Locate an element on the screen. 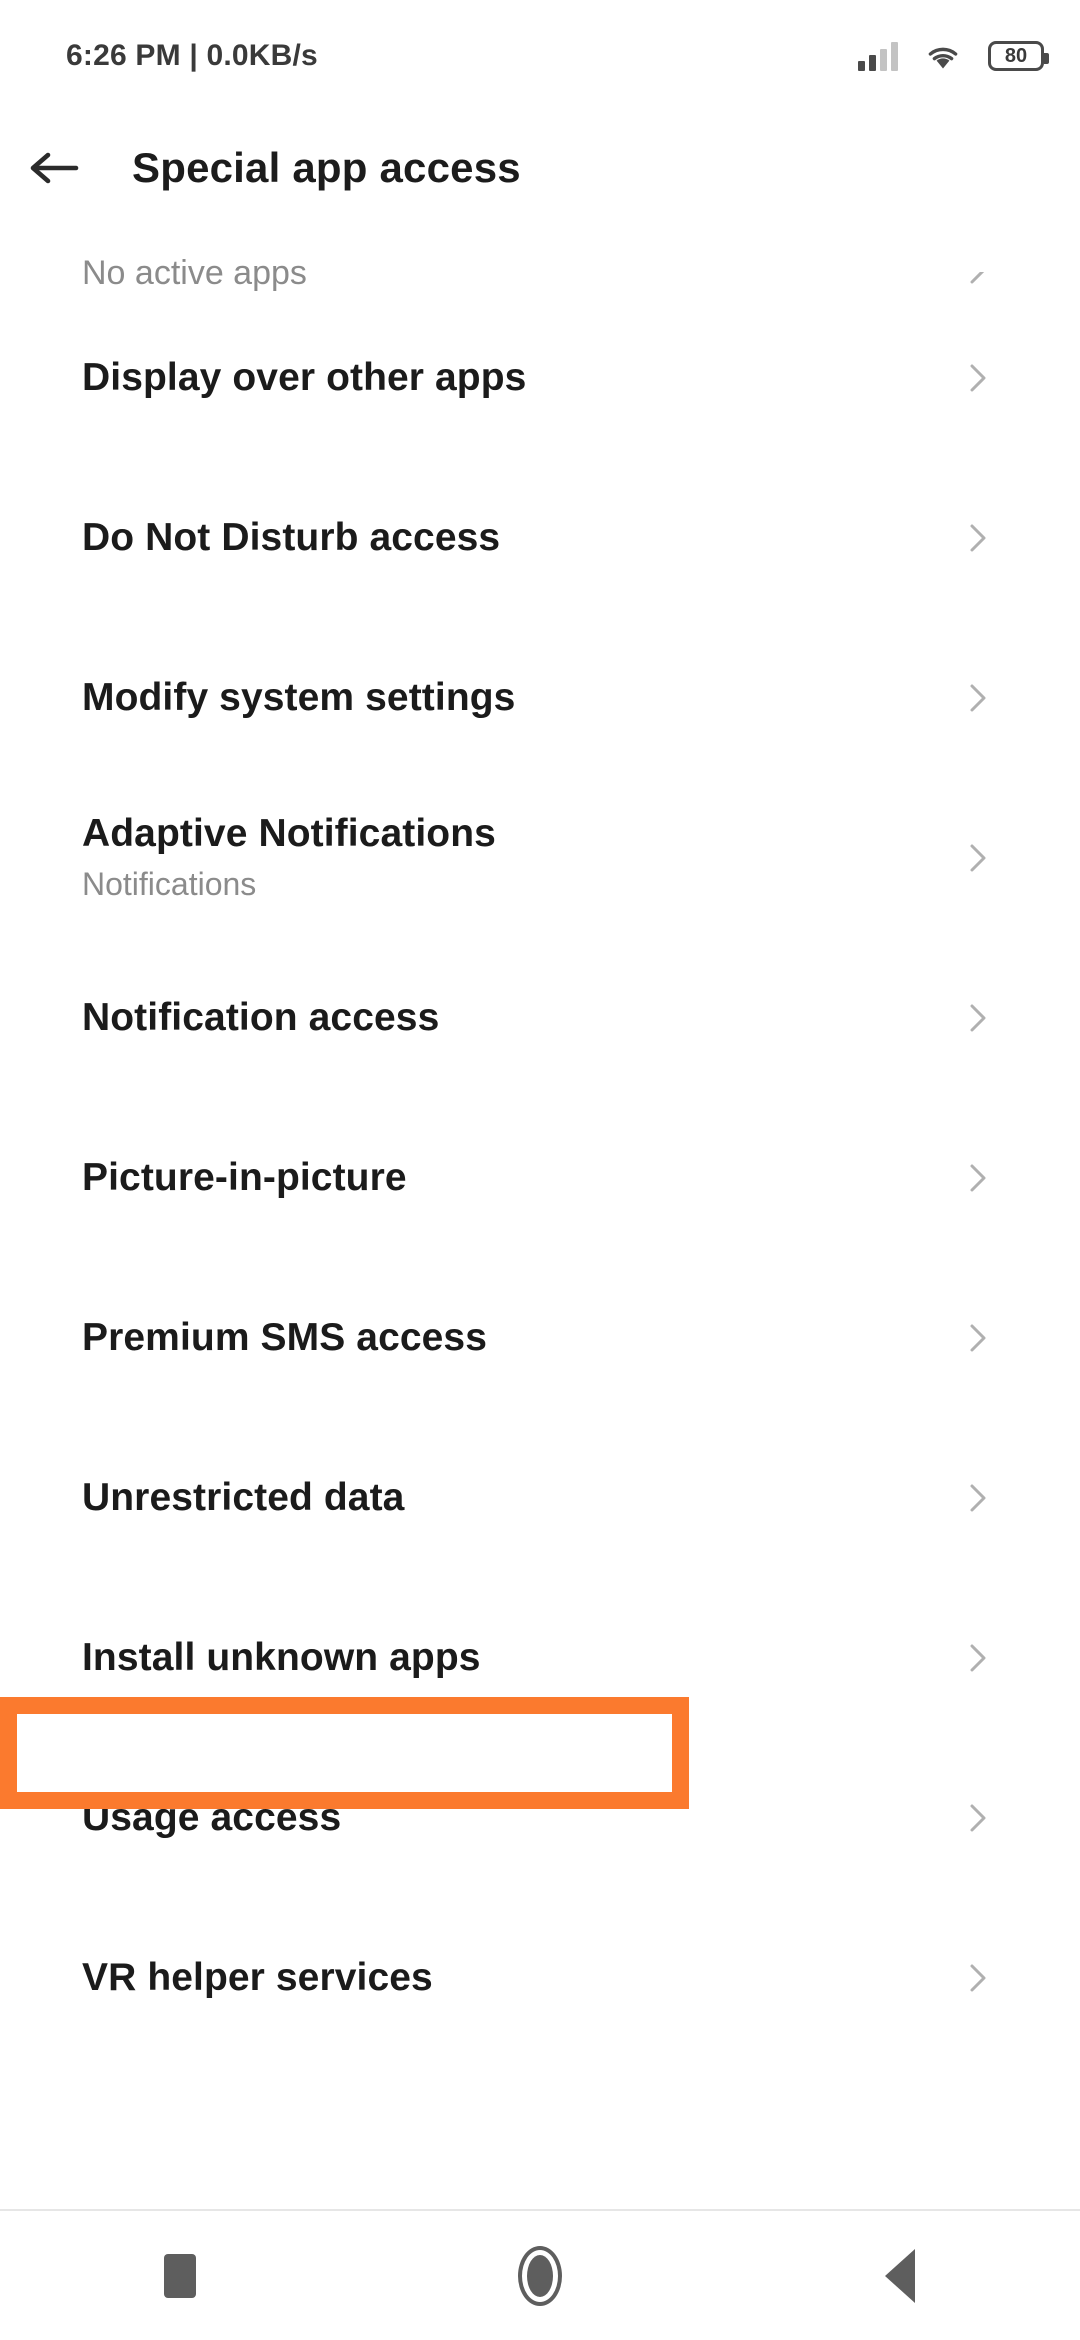 This screenshot has width=1080, height=2340. list-item-do-not-disturb-access: Do Not Disturb access is located at coordinates (540, 538).